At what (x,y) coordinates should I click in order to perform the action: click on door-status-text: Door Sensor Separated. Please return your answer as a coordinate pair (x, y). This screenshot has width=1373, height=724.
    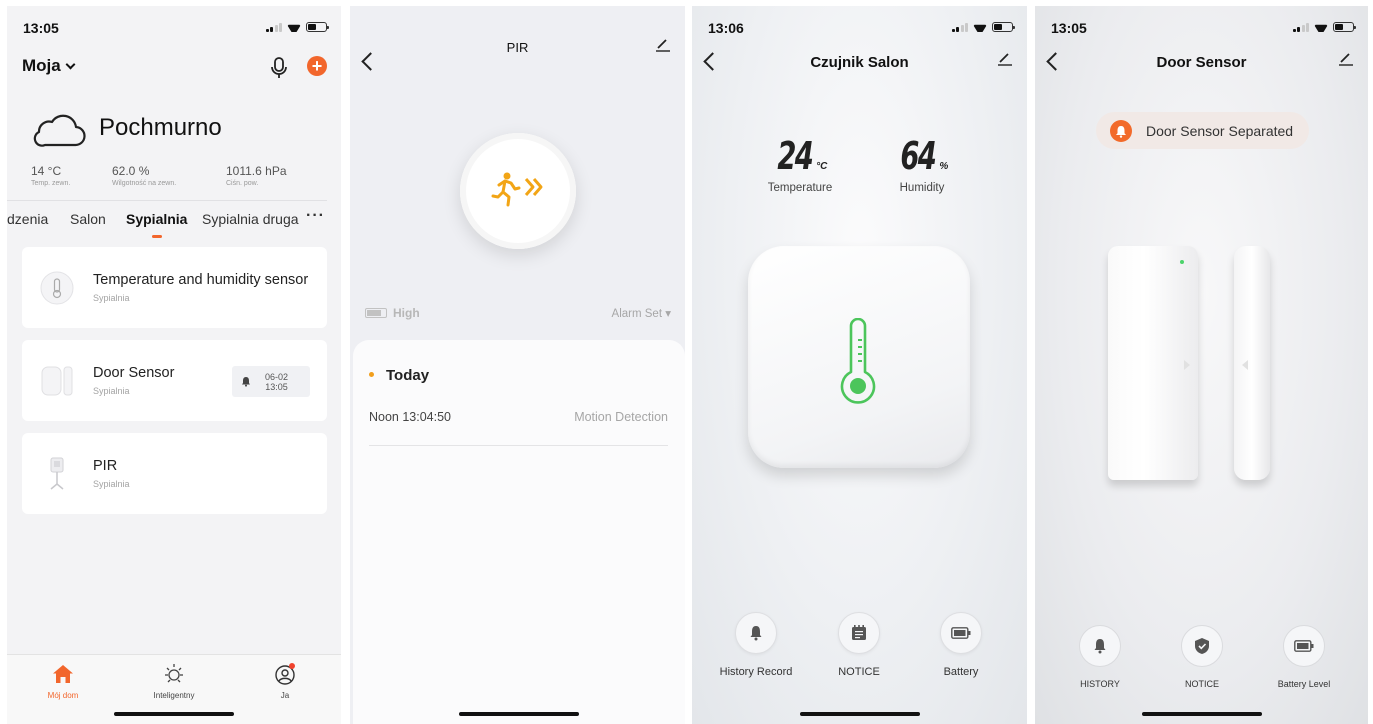
    Looking at the image, I should click on (1220, 131).